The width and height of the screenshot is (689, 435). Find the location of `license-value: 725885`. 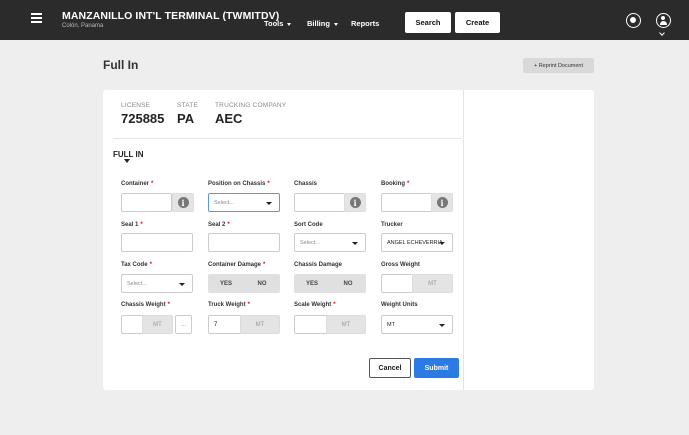

license-value: 725885 is located at coordinates (143, 118).